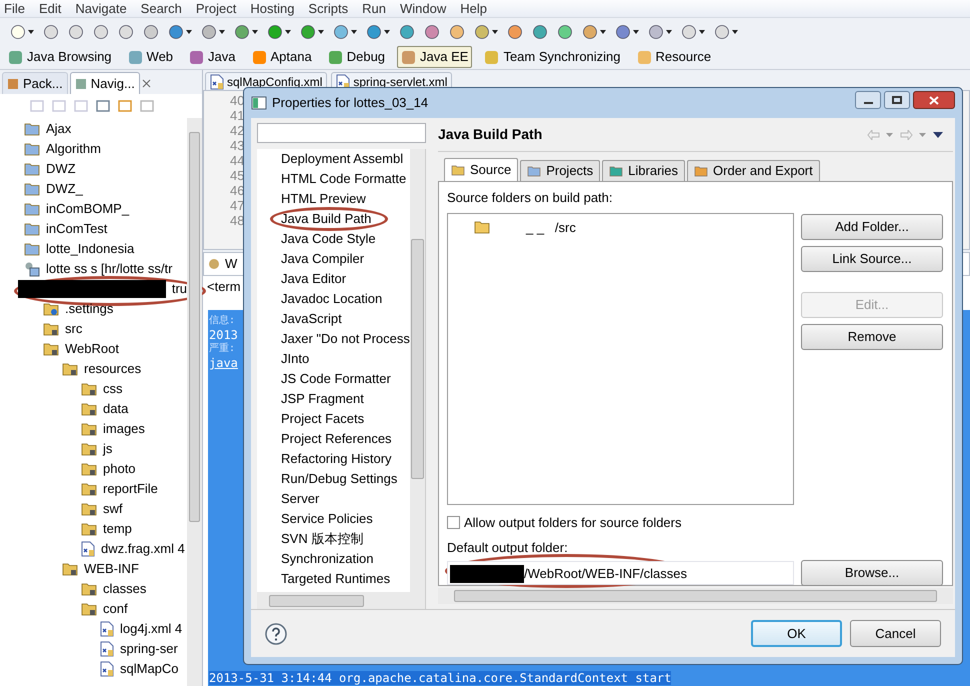 This screenshot has width=970, height=686. What do you see at coordinates (89, 309) in the screenshot?
I see `tree-item: .settings` at bounding box center [89, 309].